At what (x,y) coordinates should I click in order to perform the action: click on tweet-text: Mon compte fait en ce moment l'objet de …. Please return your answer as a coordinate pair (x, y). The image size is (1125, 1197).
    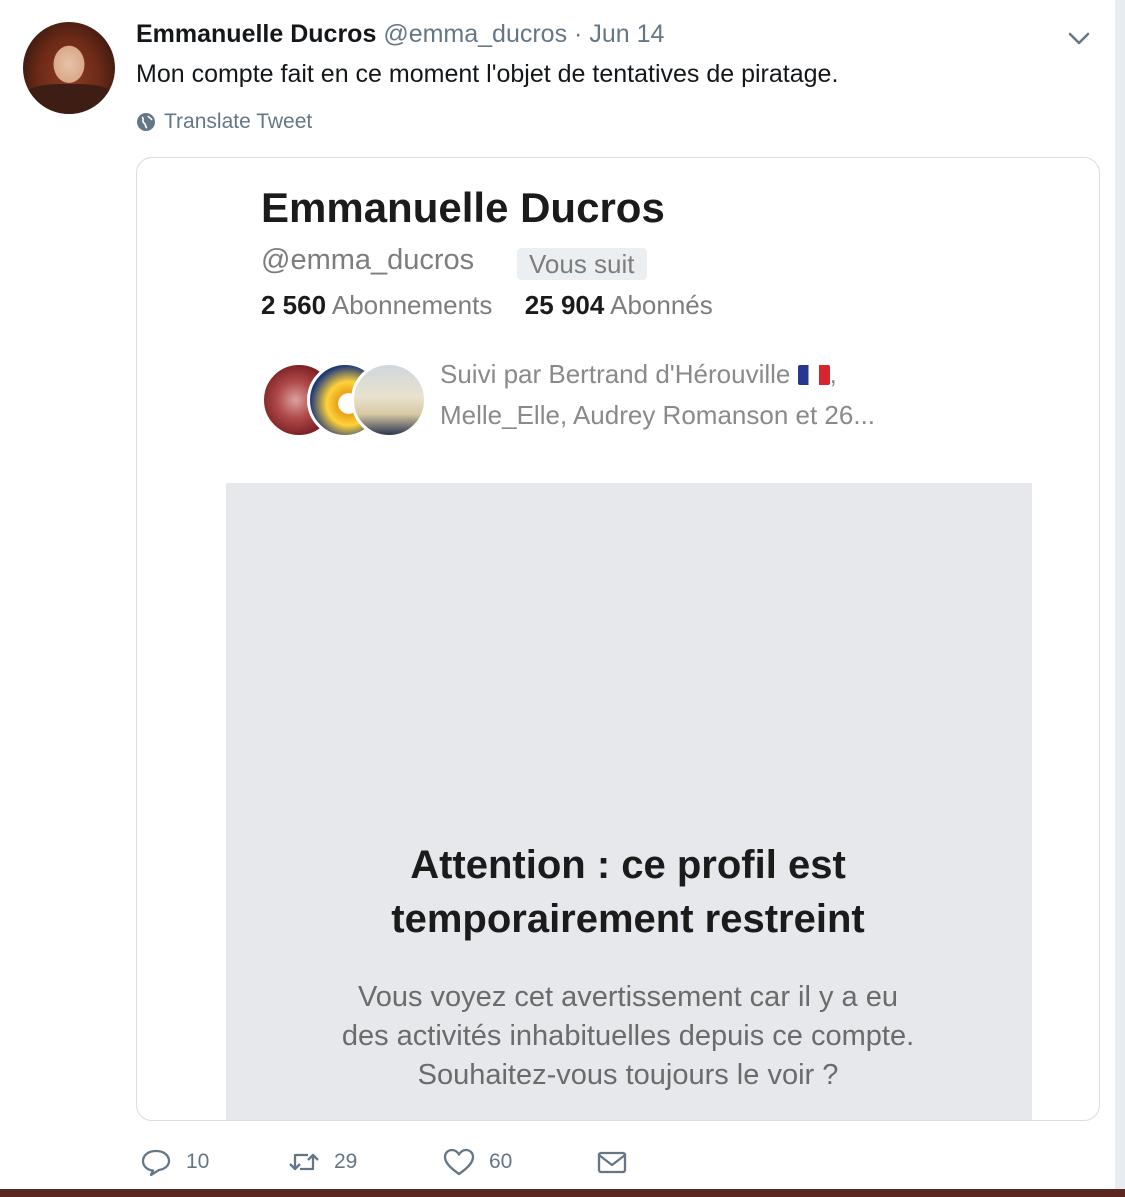
    Looking at the image, I should click on (487, 74).